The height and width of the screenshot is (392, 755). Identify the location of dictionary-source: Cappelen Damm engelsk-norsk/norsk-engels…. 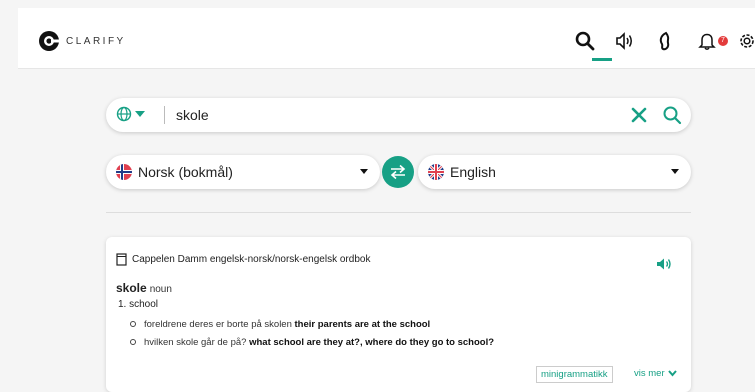
(251, 259).